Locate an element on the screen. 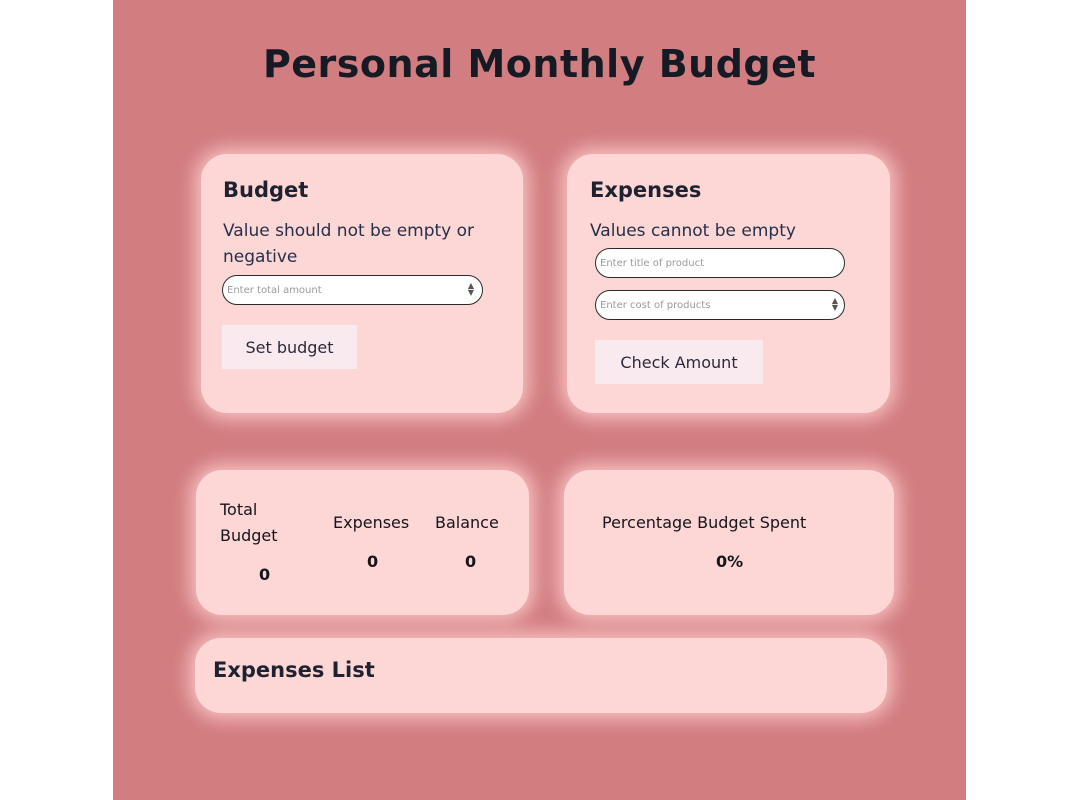  cost-spinner: ▲ ▼ is located at coordinates (835, 304).